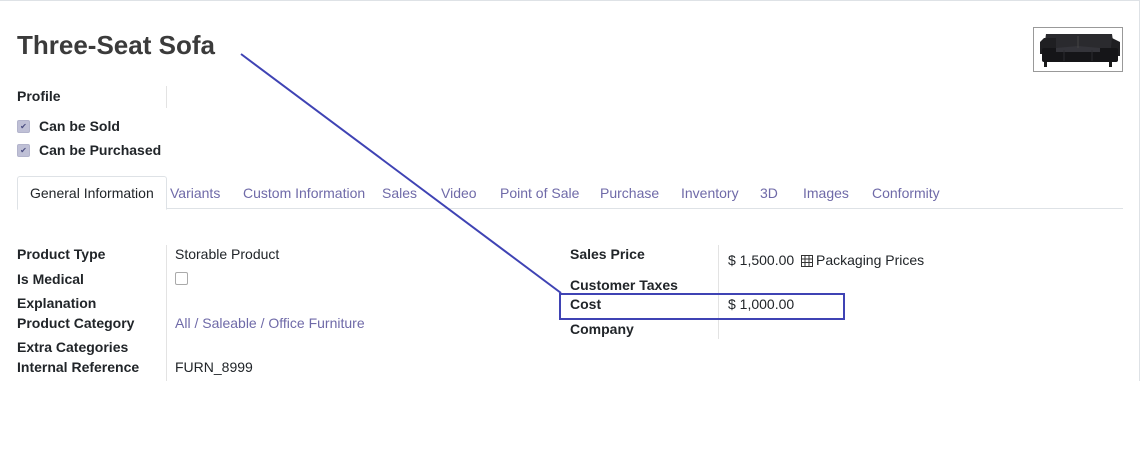 Image resolution: width=1141 pixels, height=475 pixels. I want to click on left-column-divider, so click(166, 313).